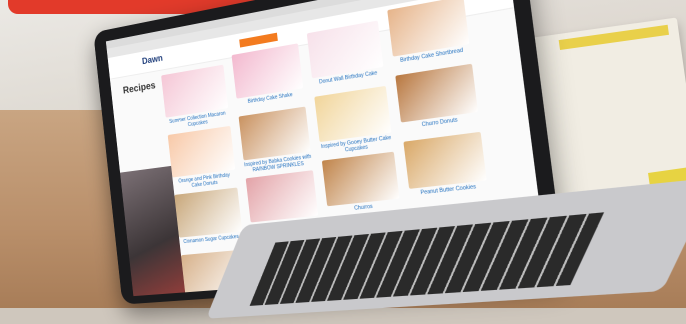  Describe the element at coordinates (429, 37) in the screenshot. I see `recipe-card: Birthday Cake Shortbread` at that location.